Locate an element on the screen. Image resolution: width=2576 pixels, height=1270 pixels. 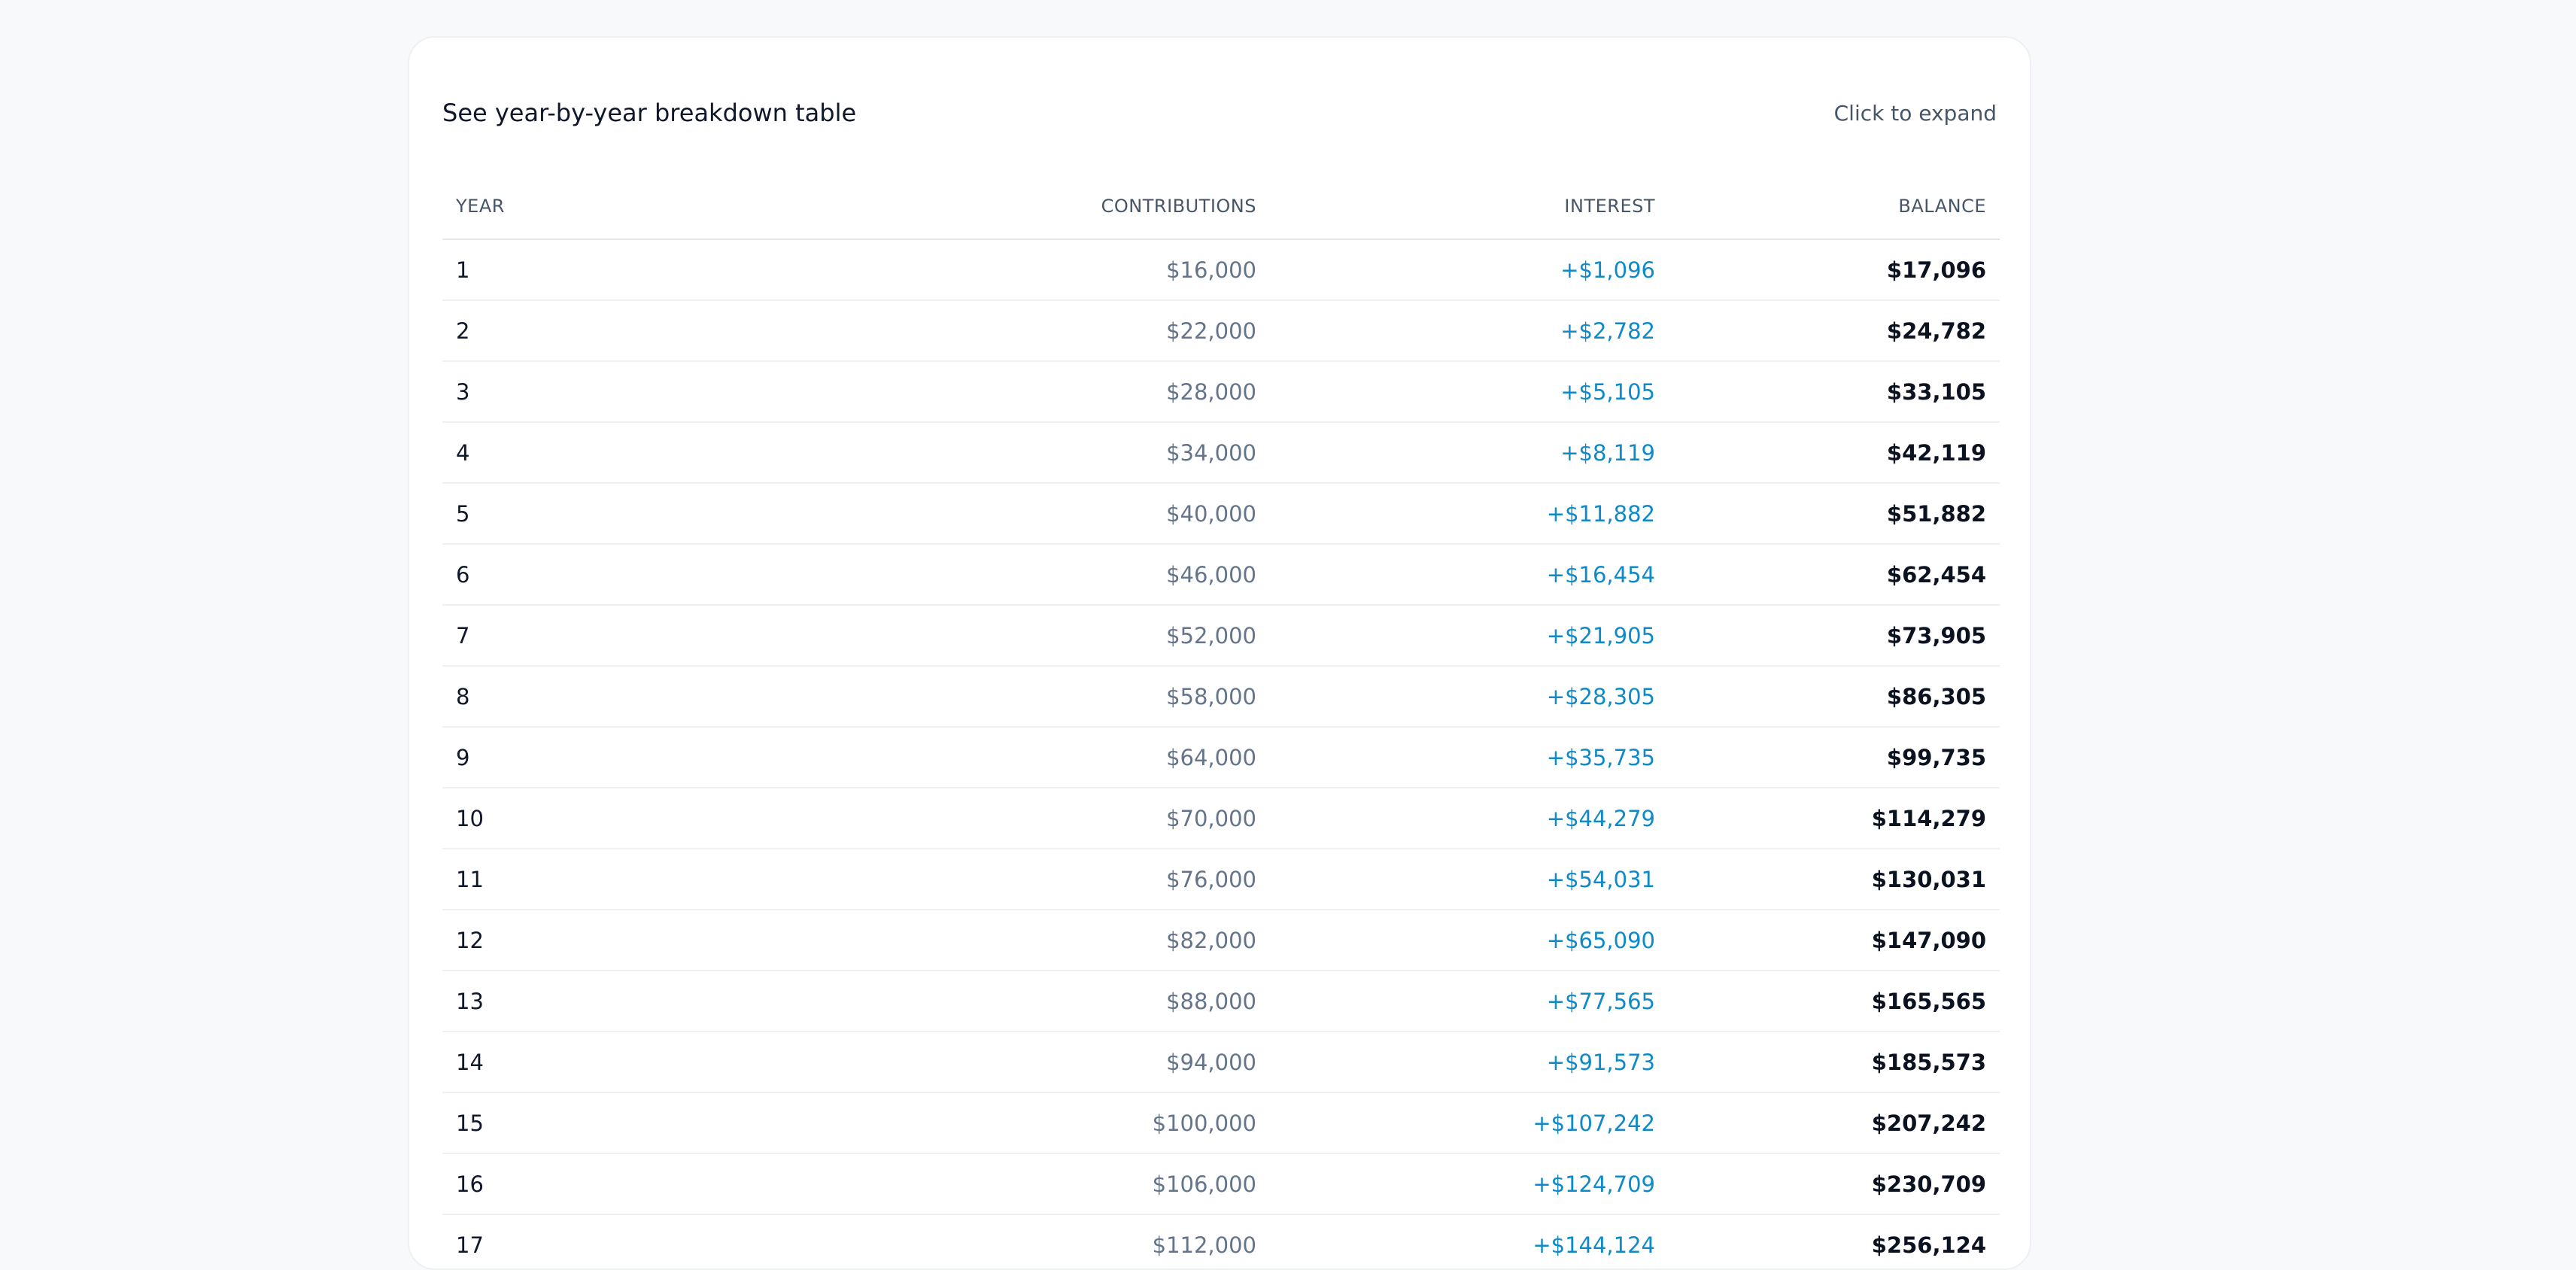
cell-contributions: $40,000 is located at coordinates (1022, 514).